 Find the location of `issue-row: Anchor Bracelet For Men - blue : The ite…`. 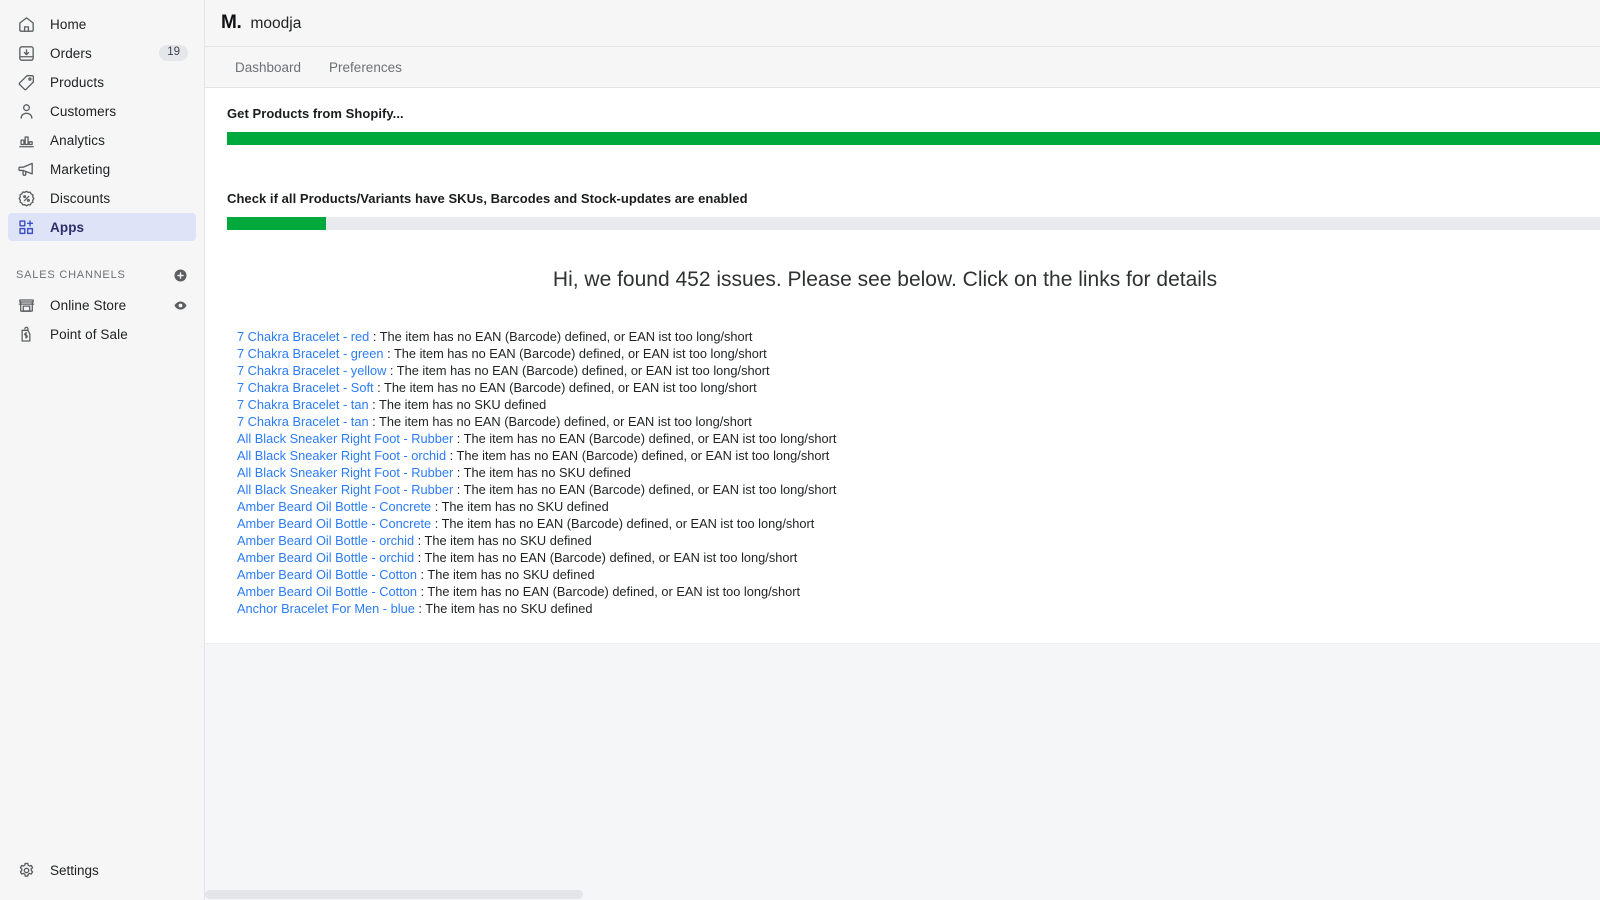

issue-row: Anchor Bracelet For Men - blue : The ite… is located at coordinates (918, 608).